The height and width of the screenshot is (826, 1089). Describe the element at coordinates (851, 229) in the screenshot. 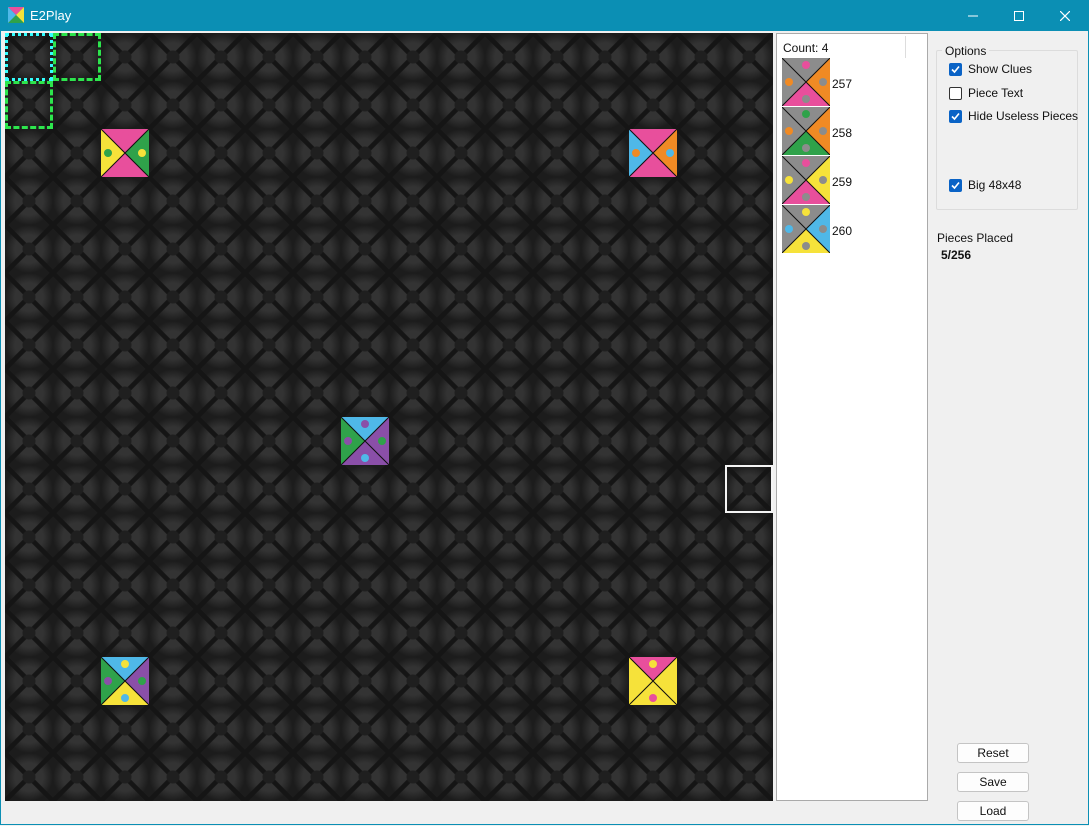

I see `piece-list-item: 260` at that location.